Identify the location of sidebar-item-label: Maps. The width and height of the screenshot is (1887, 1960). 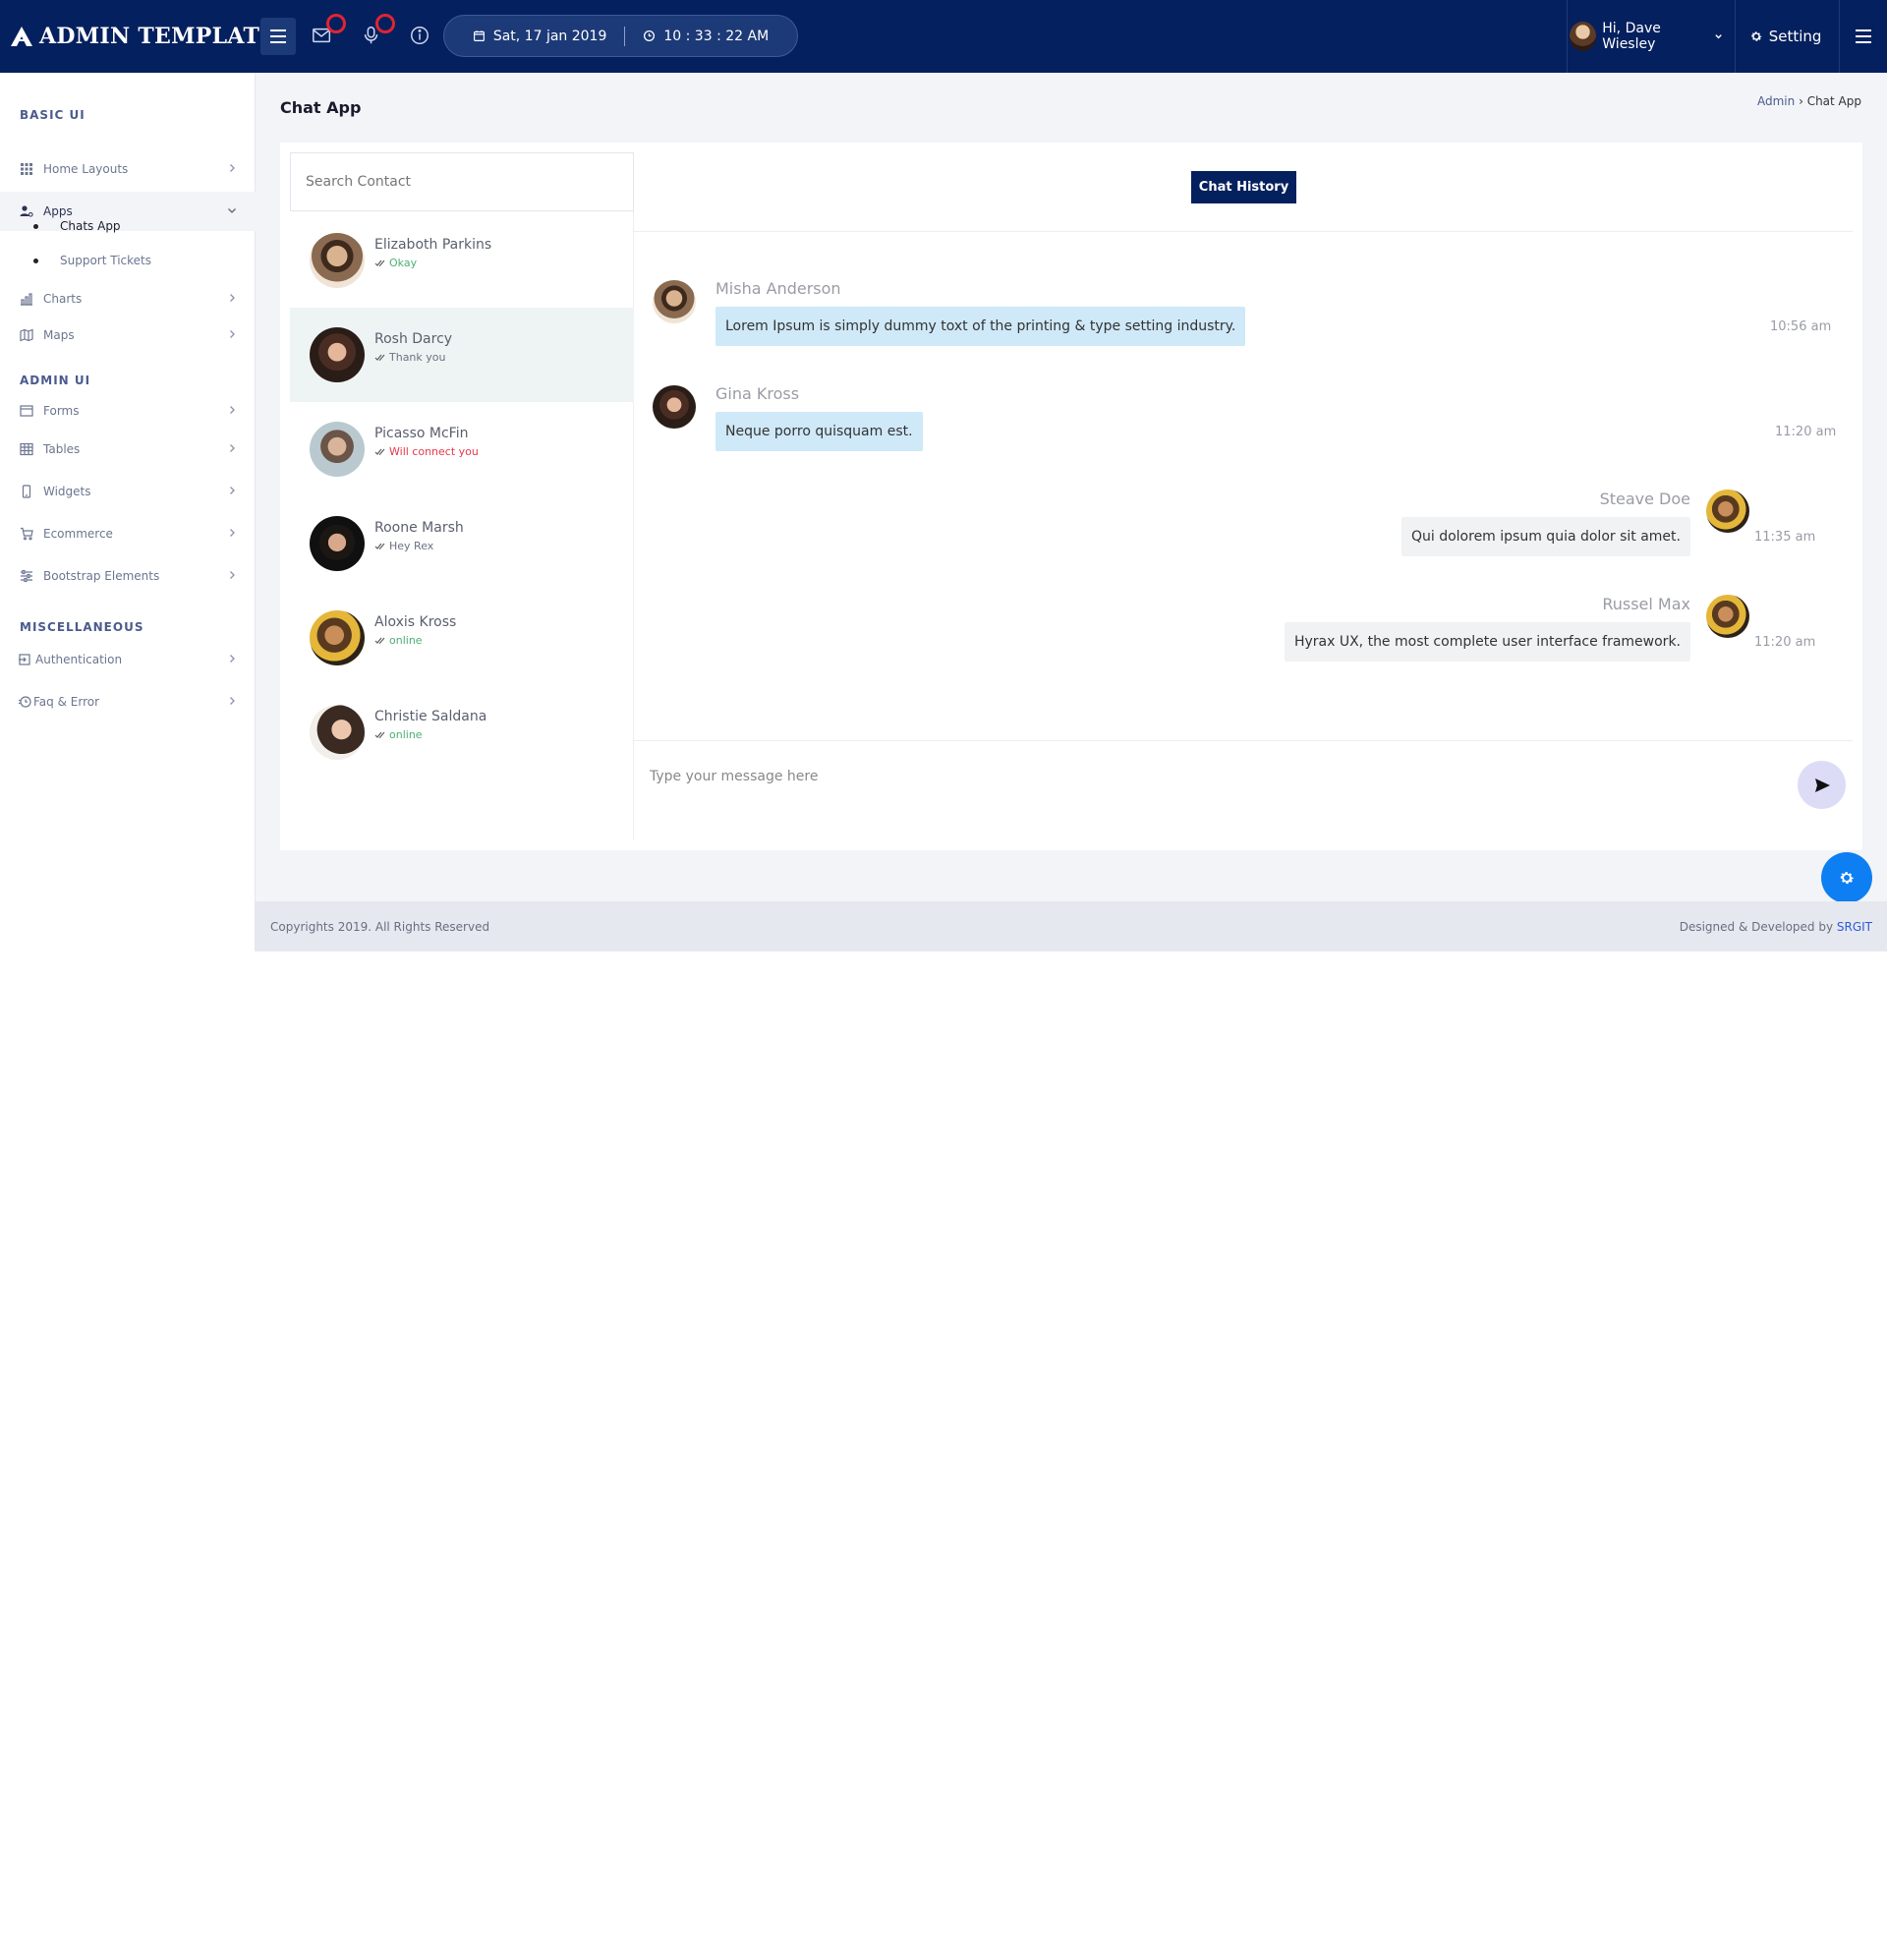
(59, 335).